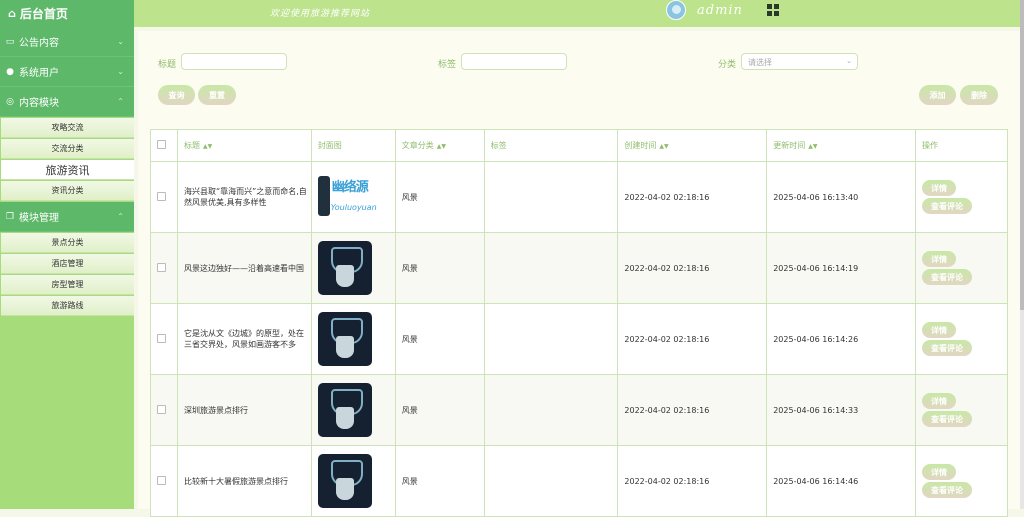  Describe the element at coordinates (39, 43) in the screenshot. I see `sidebar-group-label: 公告内容` at that location.